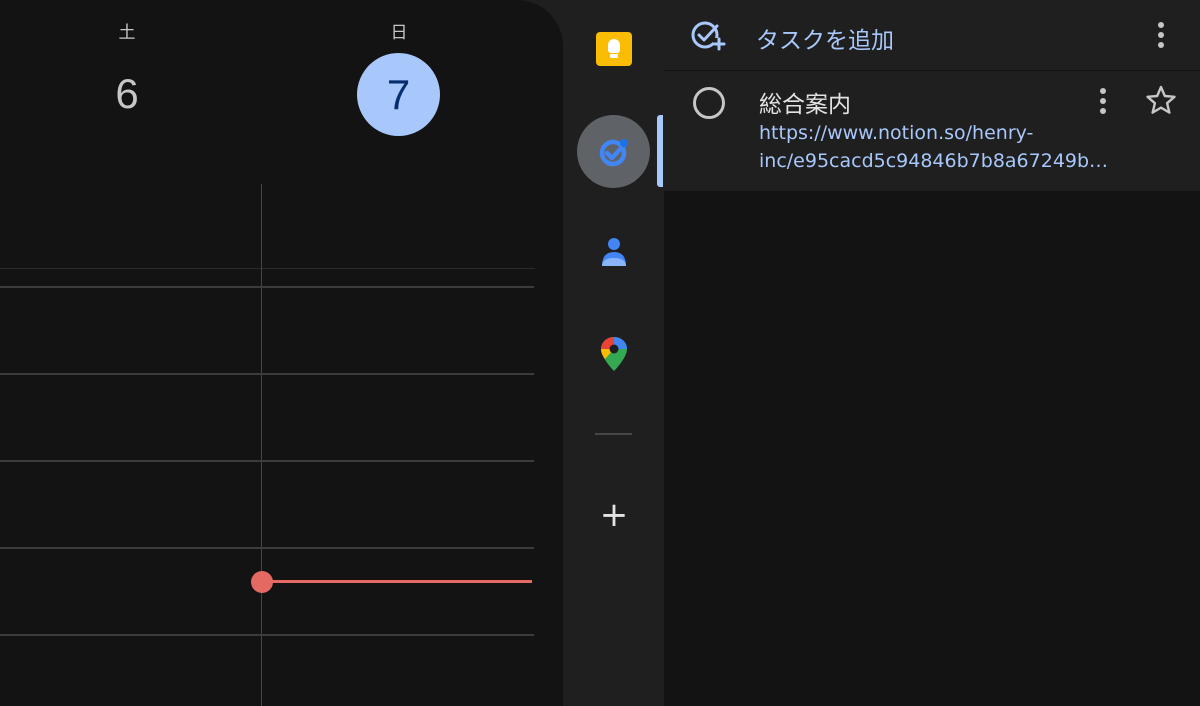  I want to click on tasks-icon, so click(613, 152).